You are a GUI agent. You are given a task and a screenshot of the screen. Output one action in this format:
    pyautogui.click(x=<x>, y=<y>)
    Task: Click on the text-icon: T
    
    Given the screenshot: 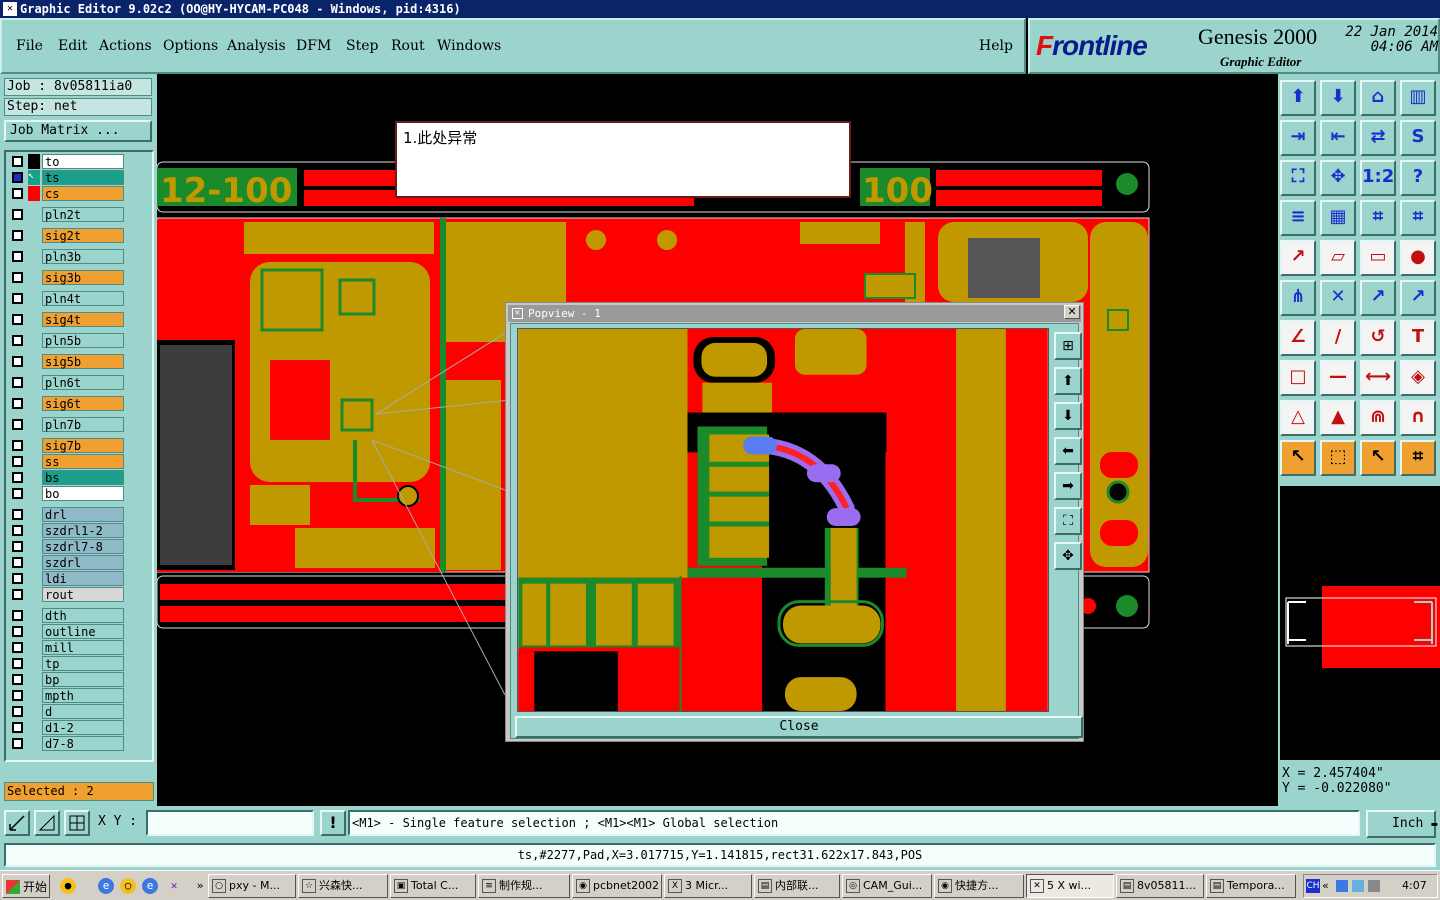 What is the action you would take?
    pyautogui.click(x=1418, y=338)
    